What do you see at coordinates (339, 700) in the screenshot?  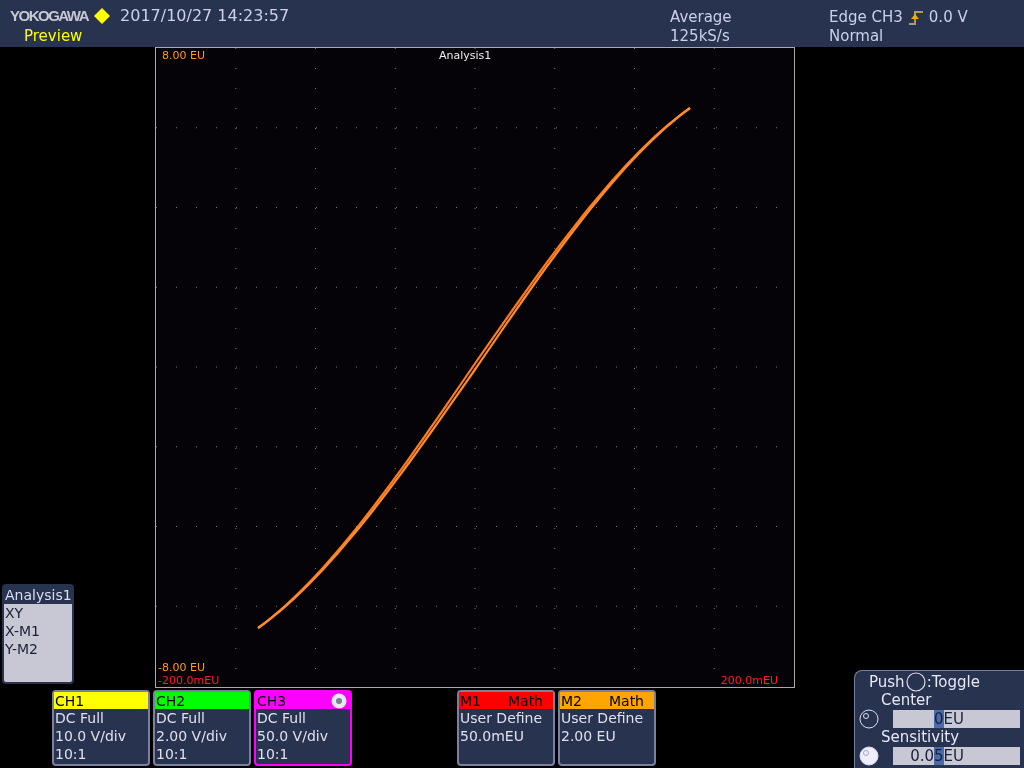 I see `dot-icon` at bounding box center [339, 700].